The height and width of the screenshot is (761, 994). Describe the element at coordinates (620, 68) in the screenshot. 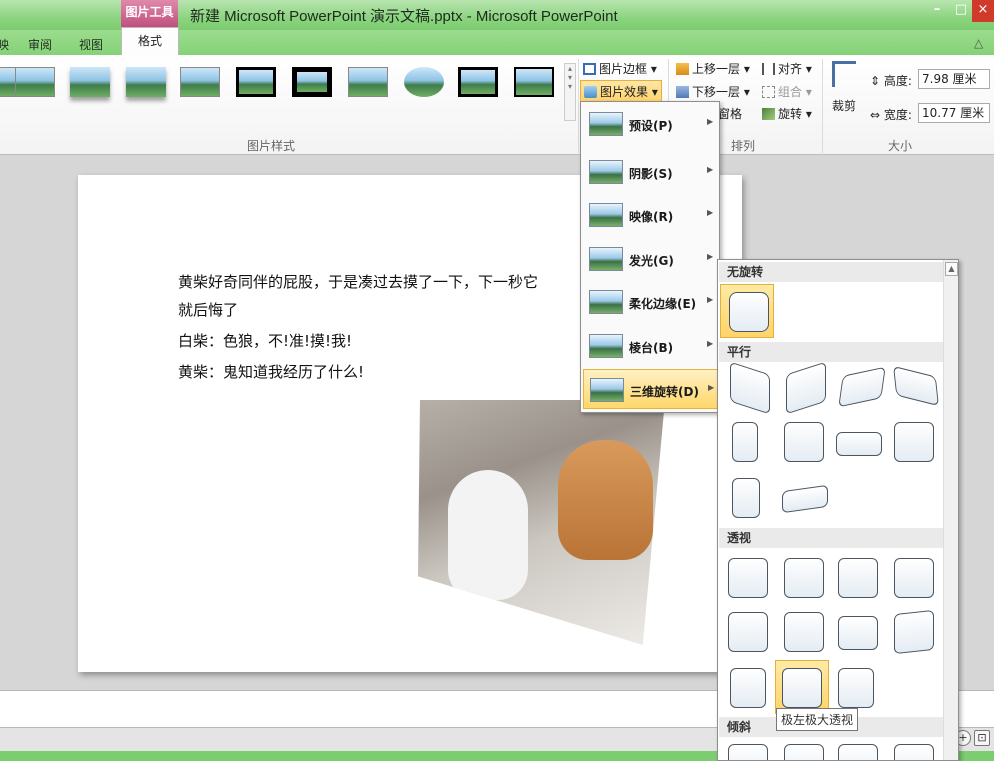

I see `picture-border-button: 图片边框 ▾` at that location.